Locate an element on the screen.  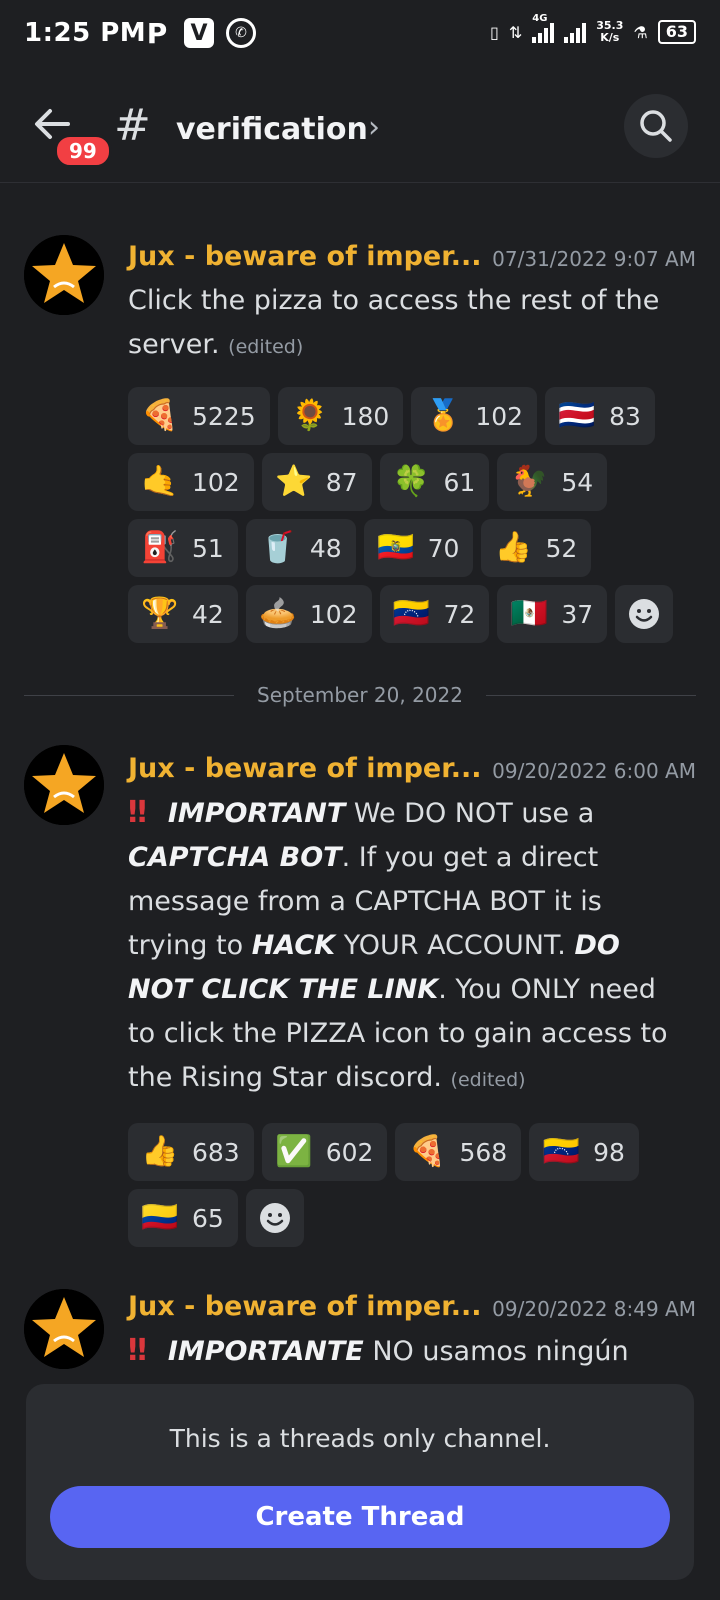
double-exclamation-icon: ‼ is located at coordinates (137, 812).